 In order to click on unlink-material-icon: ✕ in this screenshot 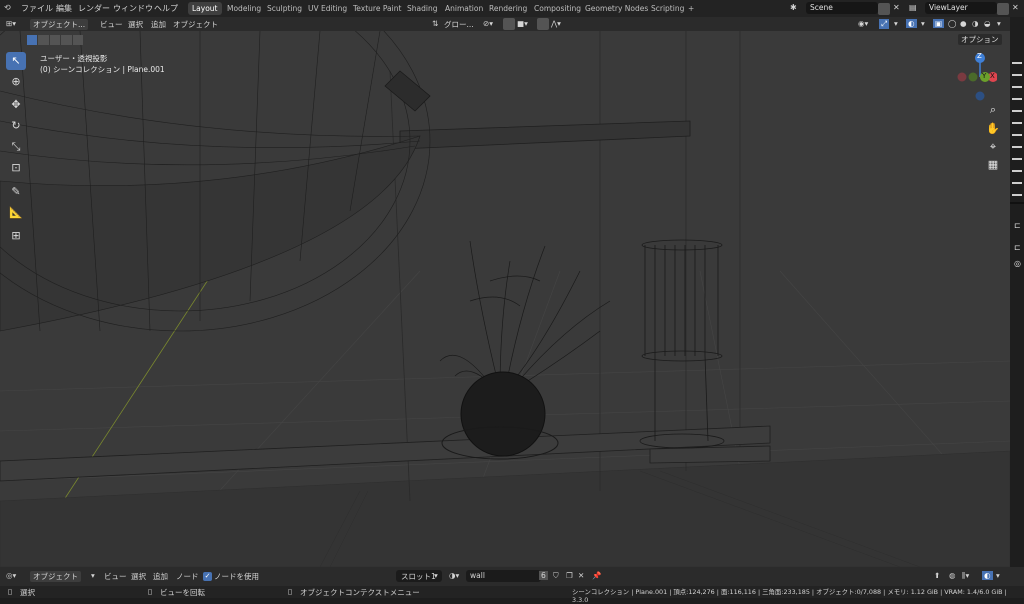, I will do `click(581, 575)`.